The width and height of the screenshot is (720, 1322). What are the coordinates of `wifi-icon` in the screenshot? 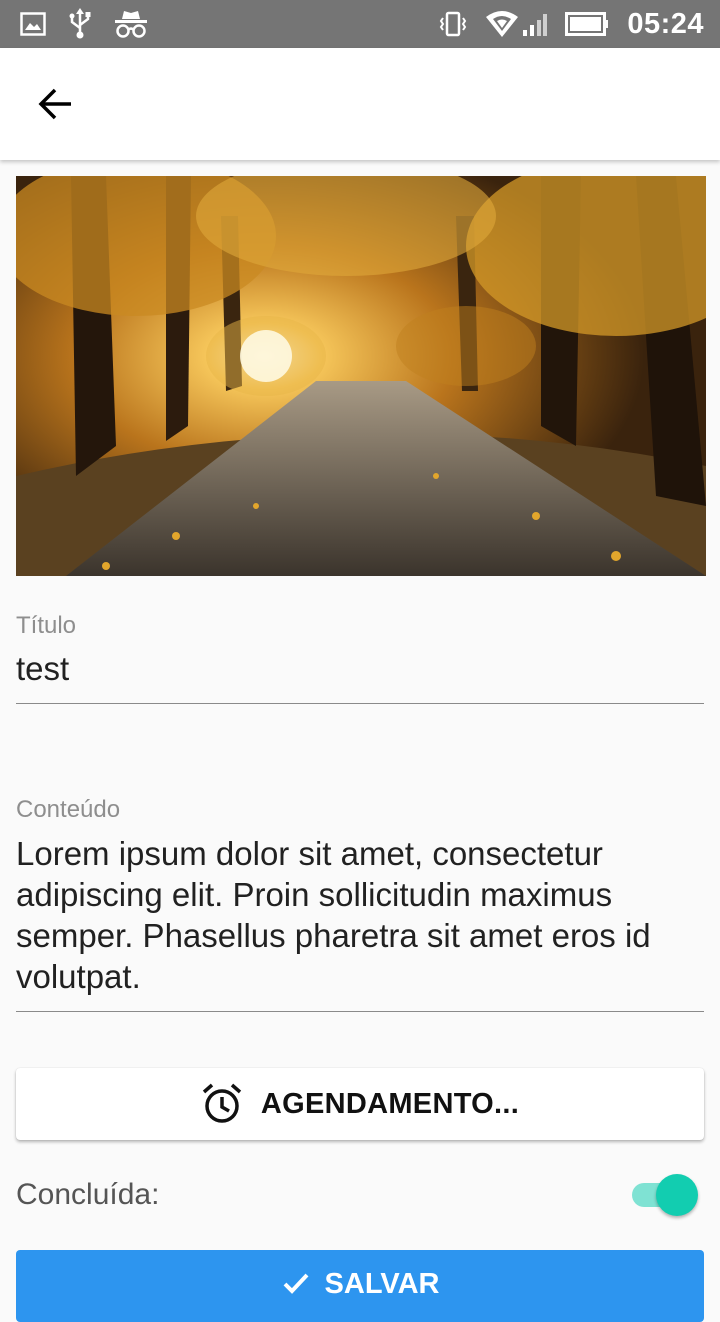 It's located at (517, 24).